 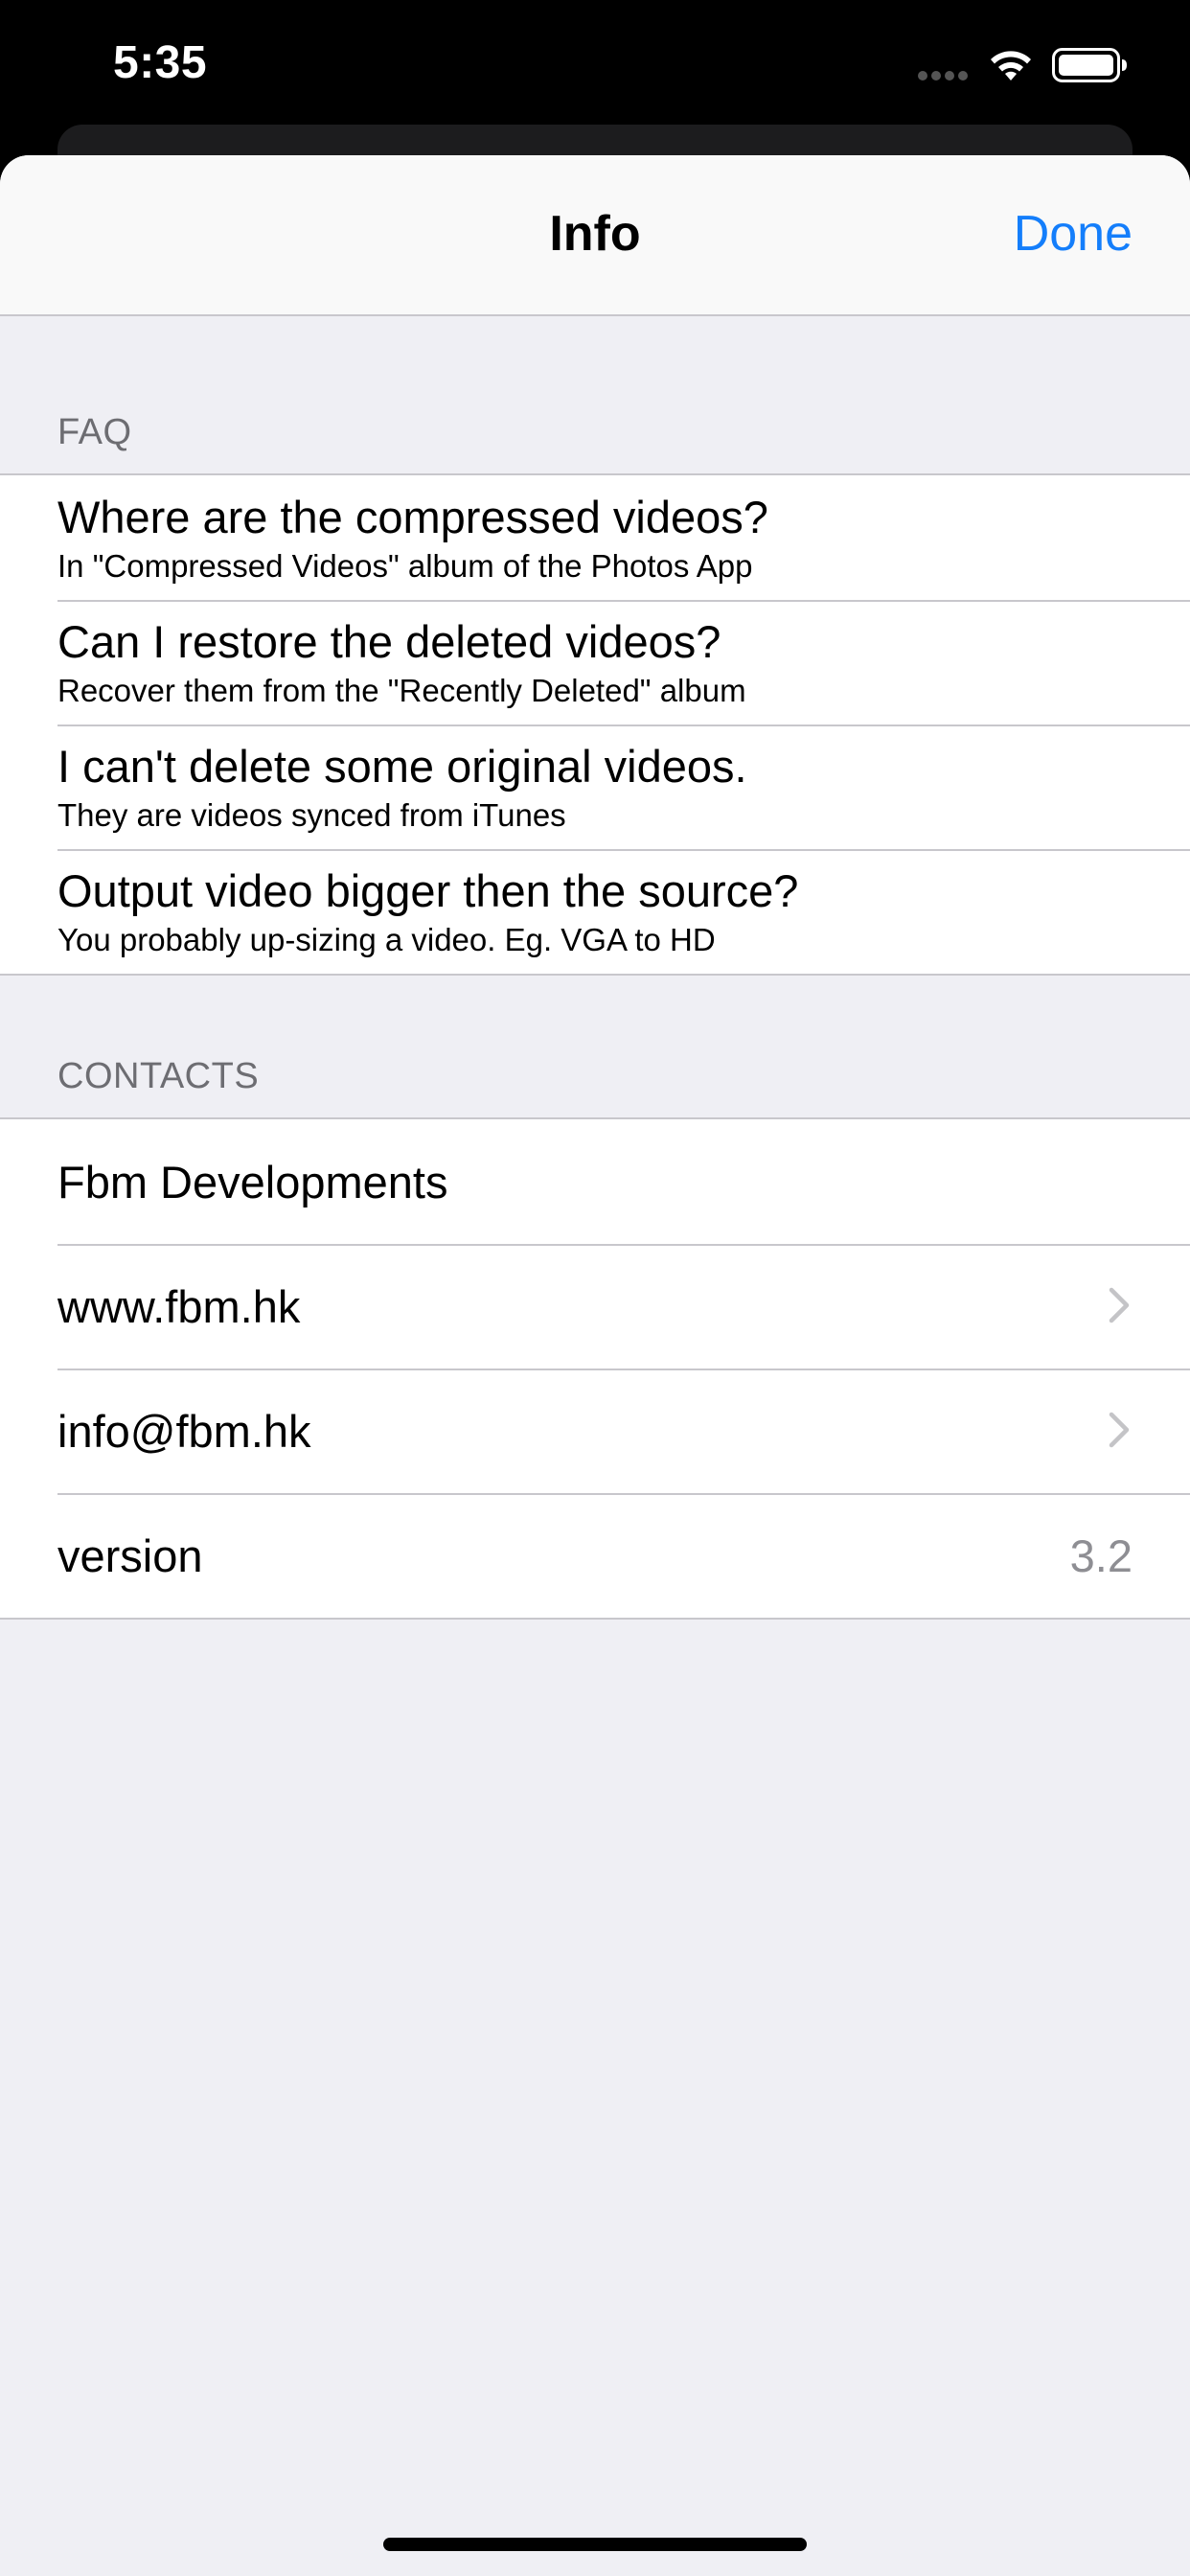 What do you see at coordinates (253, 1182) in the screenshot?
I see `company-name: Fbm Developments` at bounding box center [253, 1182].